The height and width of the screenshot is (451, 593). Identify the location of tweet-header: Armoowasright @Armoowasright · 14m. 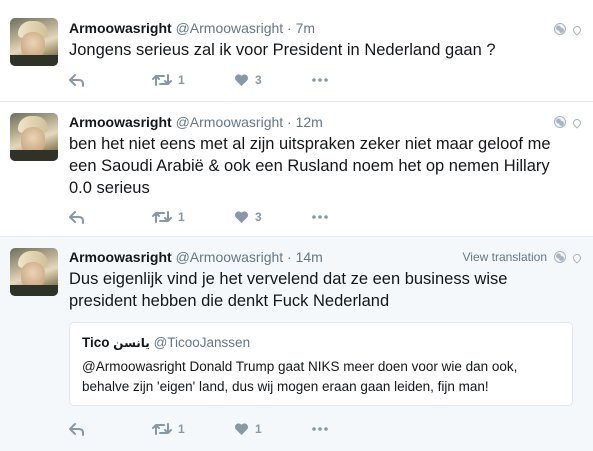
(196, 257).